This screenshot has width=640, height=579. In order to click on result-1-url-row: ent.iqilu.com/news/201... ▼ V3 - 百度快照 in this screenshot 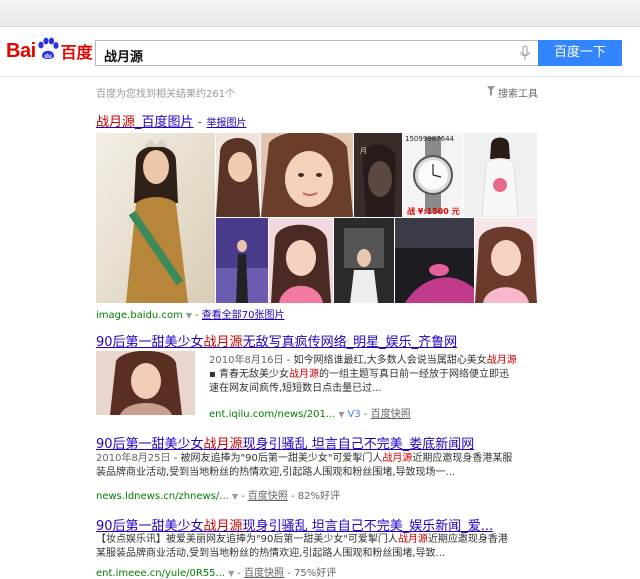, I will do `click(310, 412)`.